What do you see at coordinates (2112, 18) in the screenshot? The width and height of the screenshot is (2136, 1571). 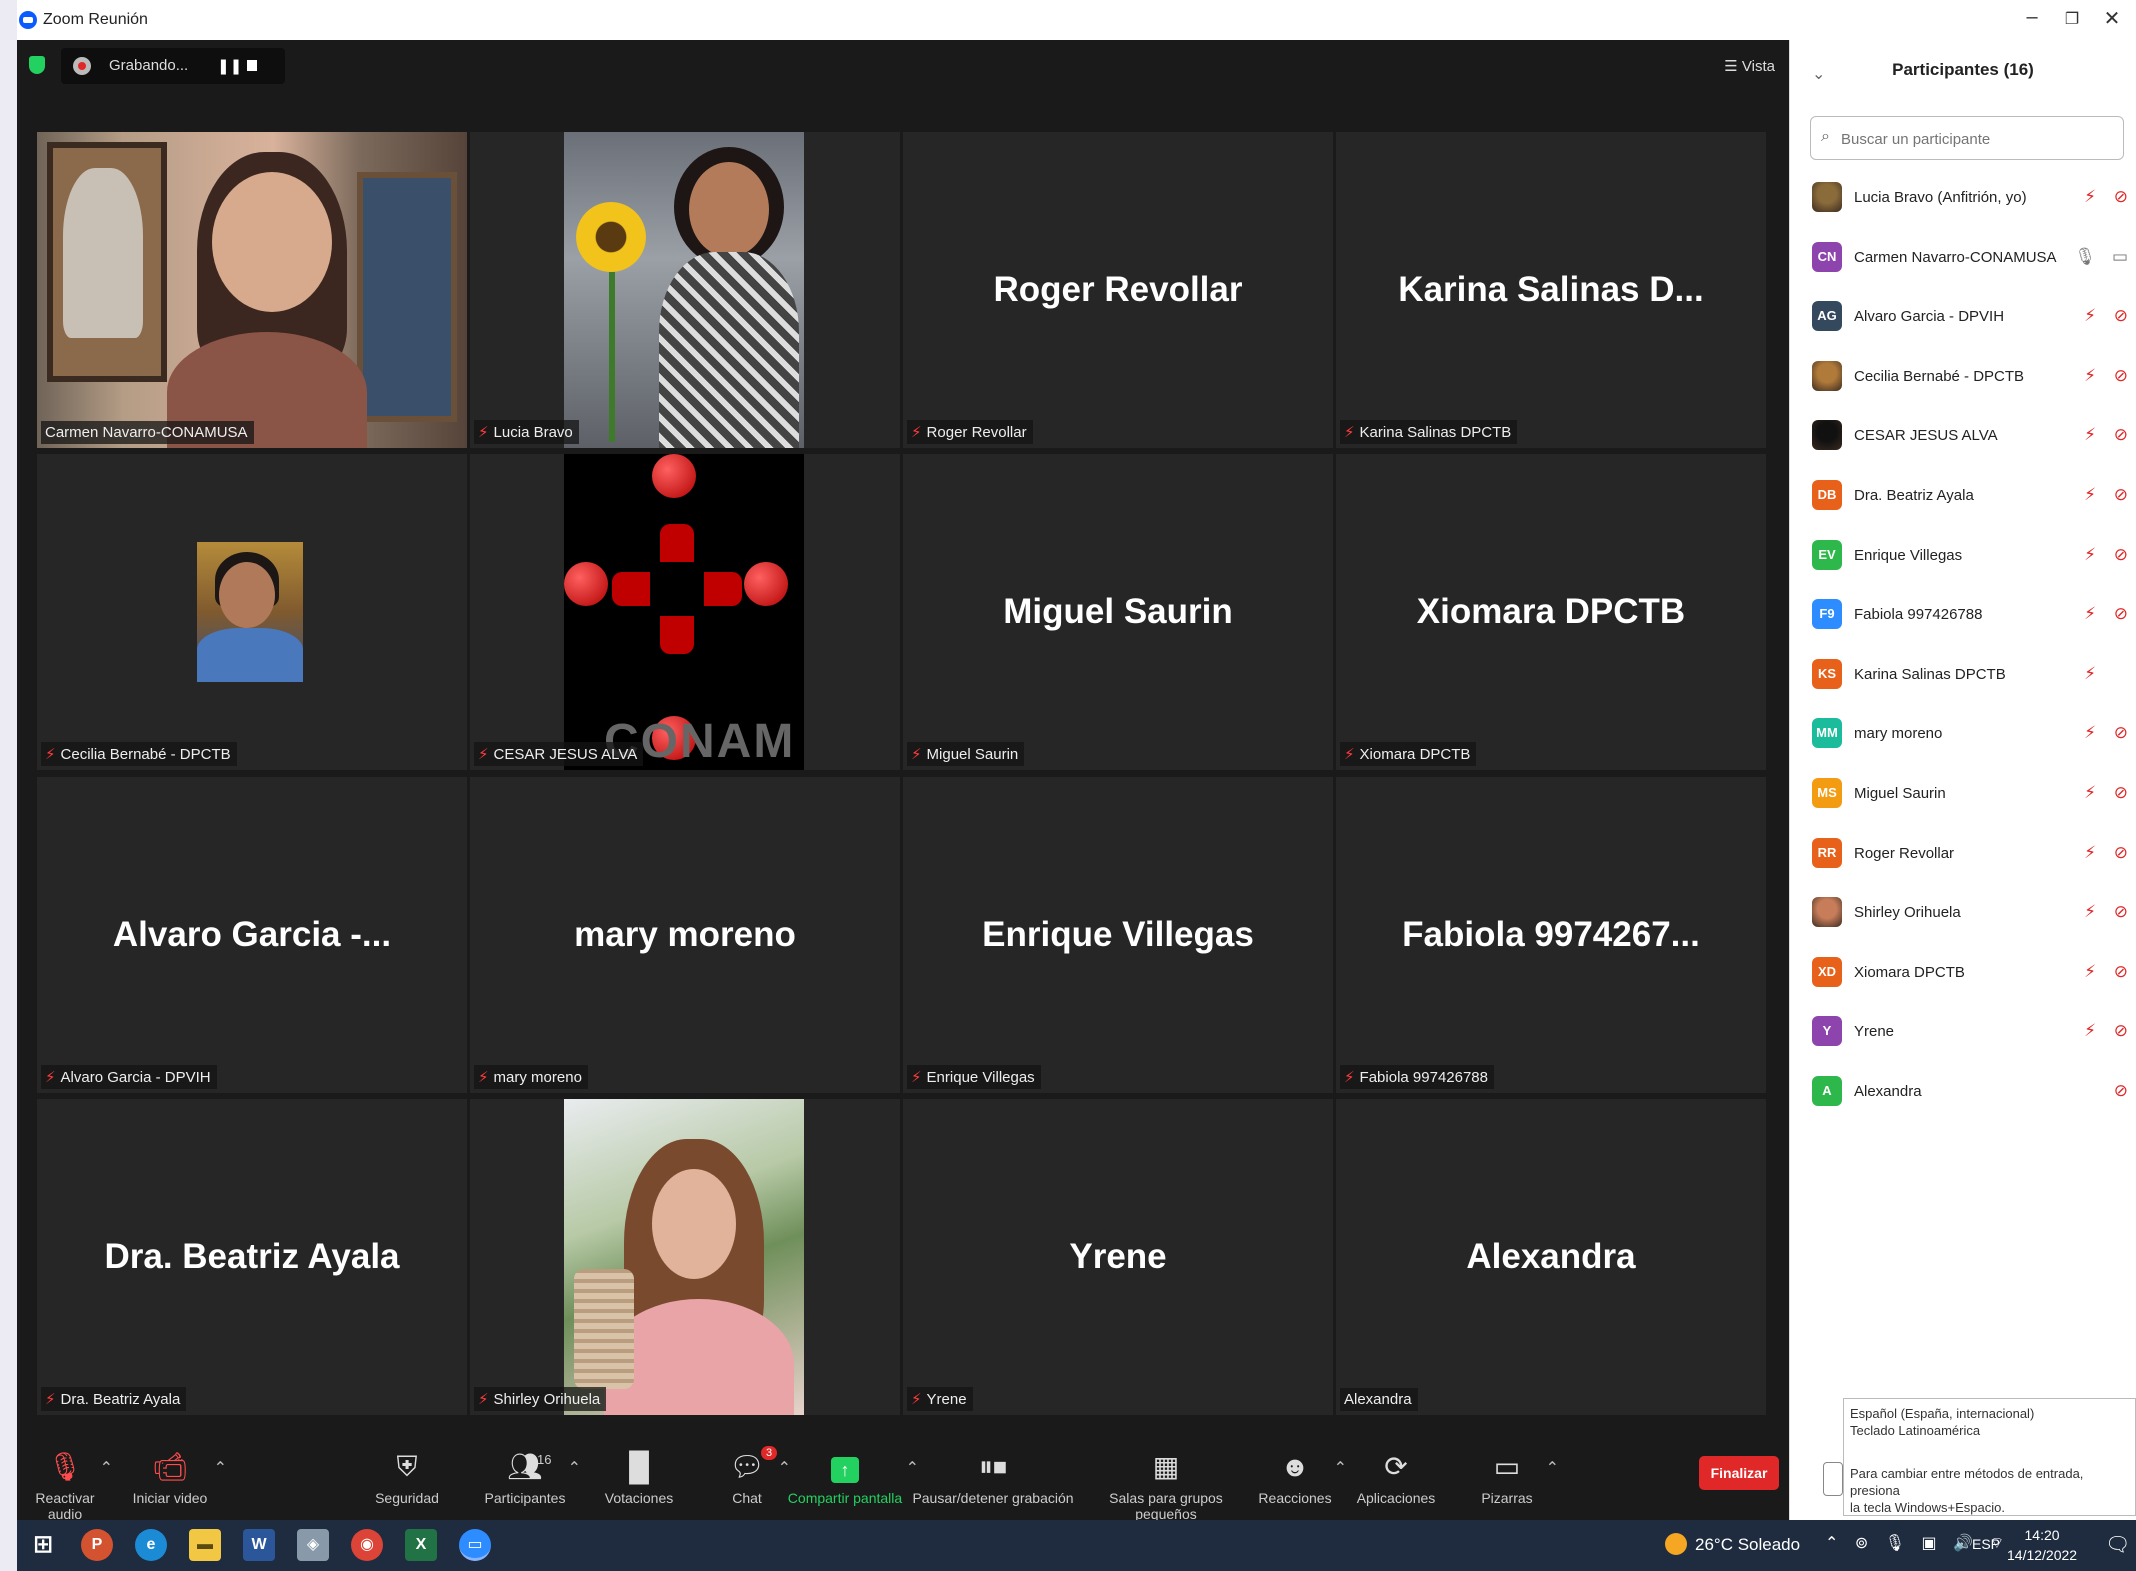 I see `close-button: ✕` at bounding box center [2112, 18].